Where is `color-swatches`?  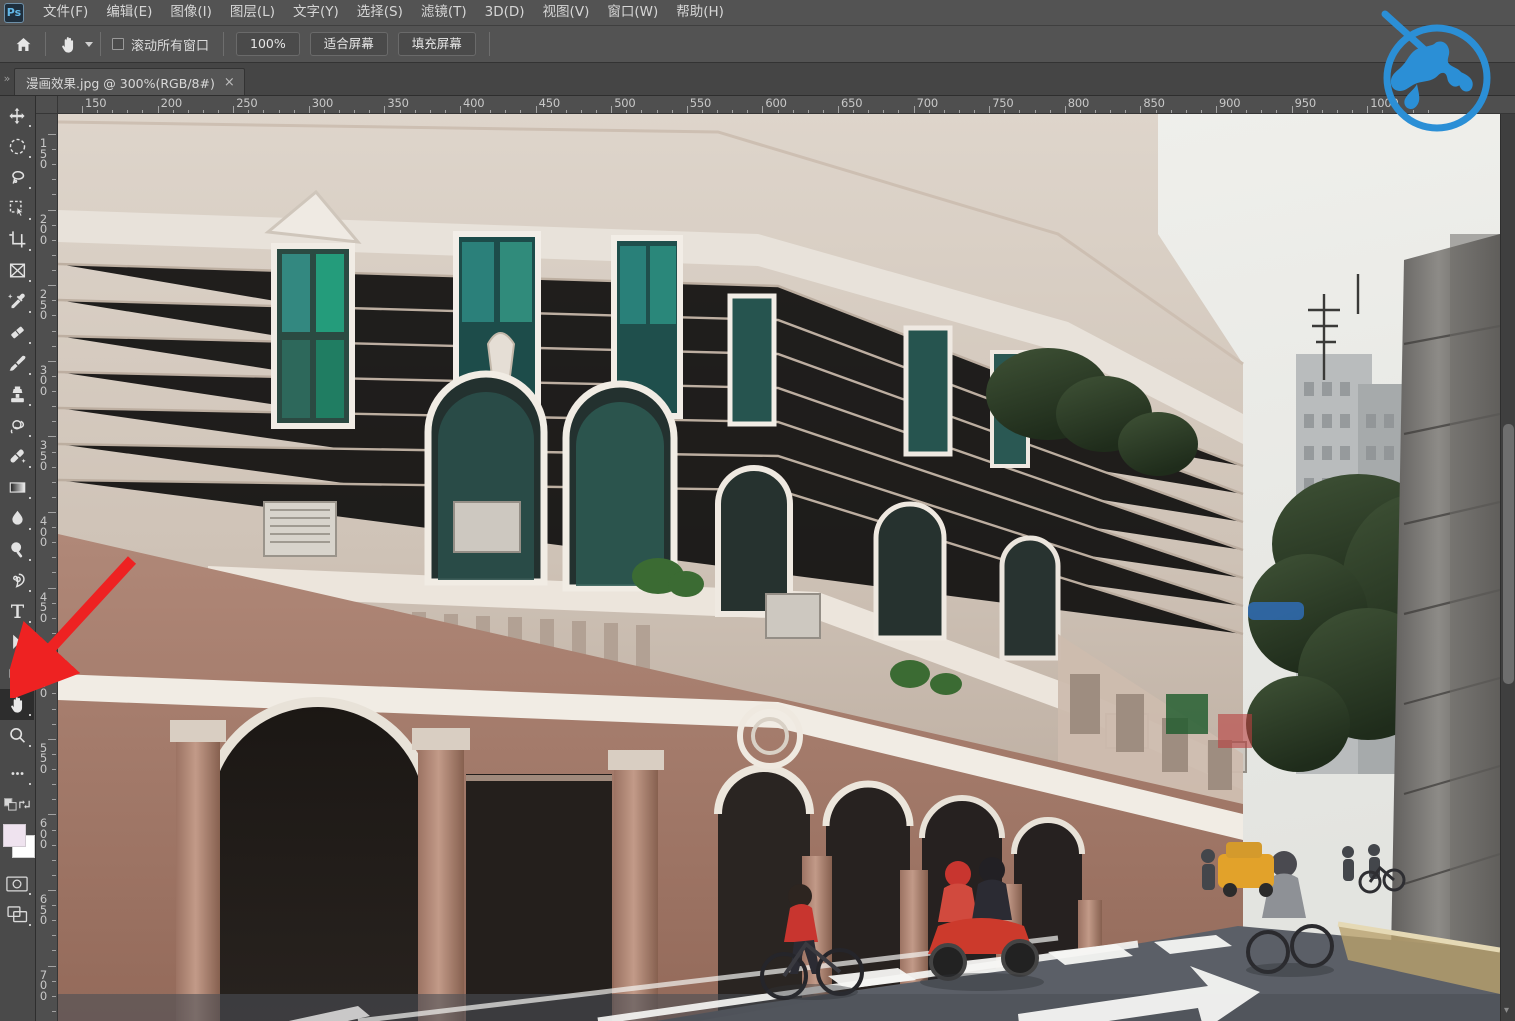 color-swatches is located at coordinates (17, 845).